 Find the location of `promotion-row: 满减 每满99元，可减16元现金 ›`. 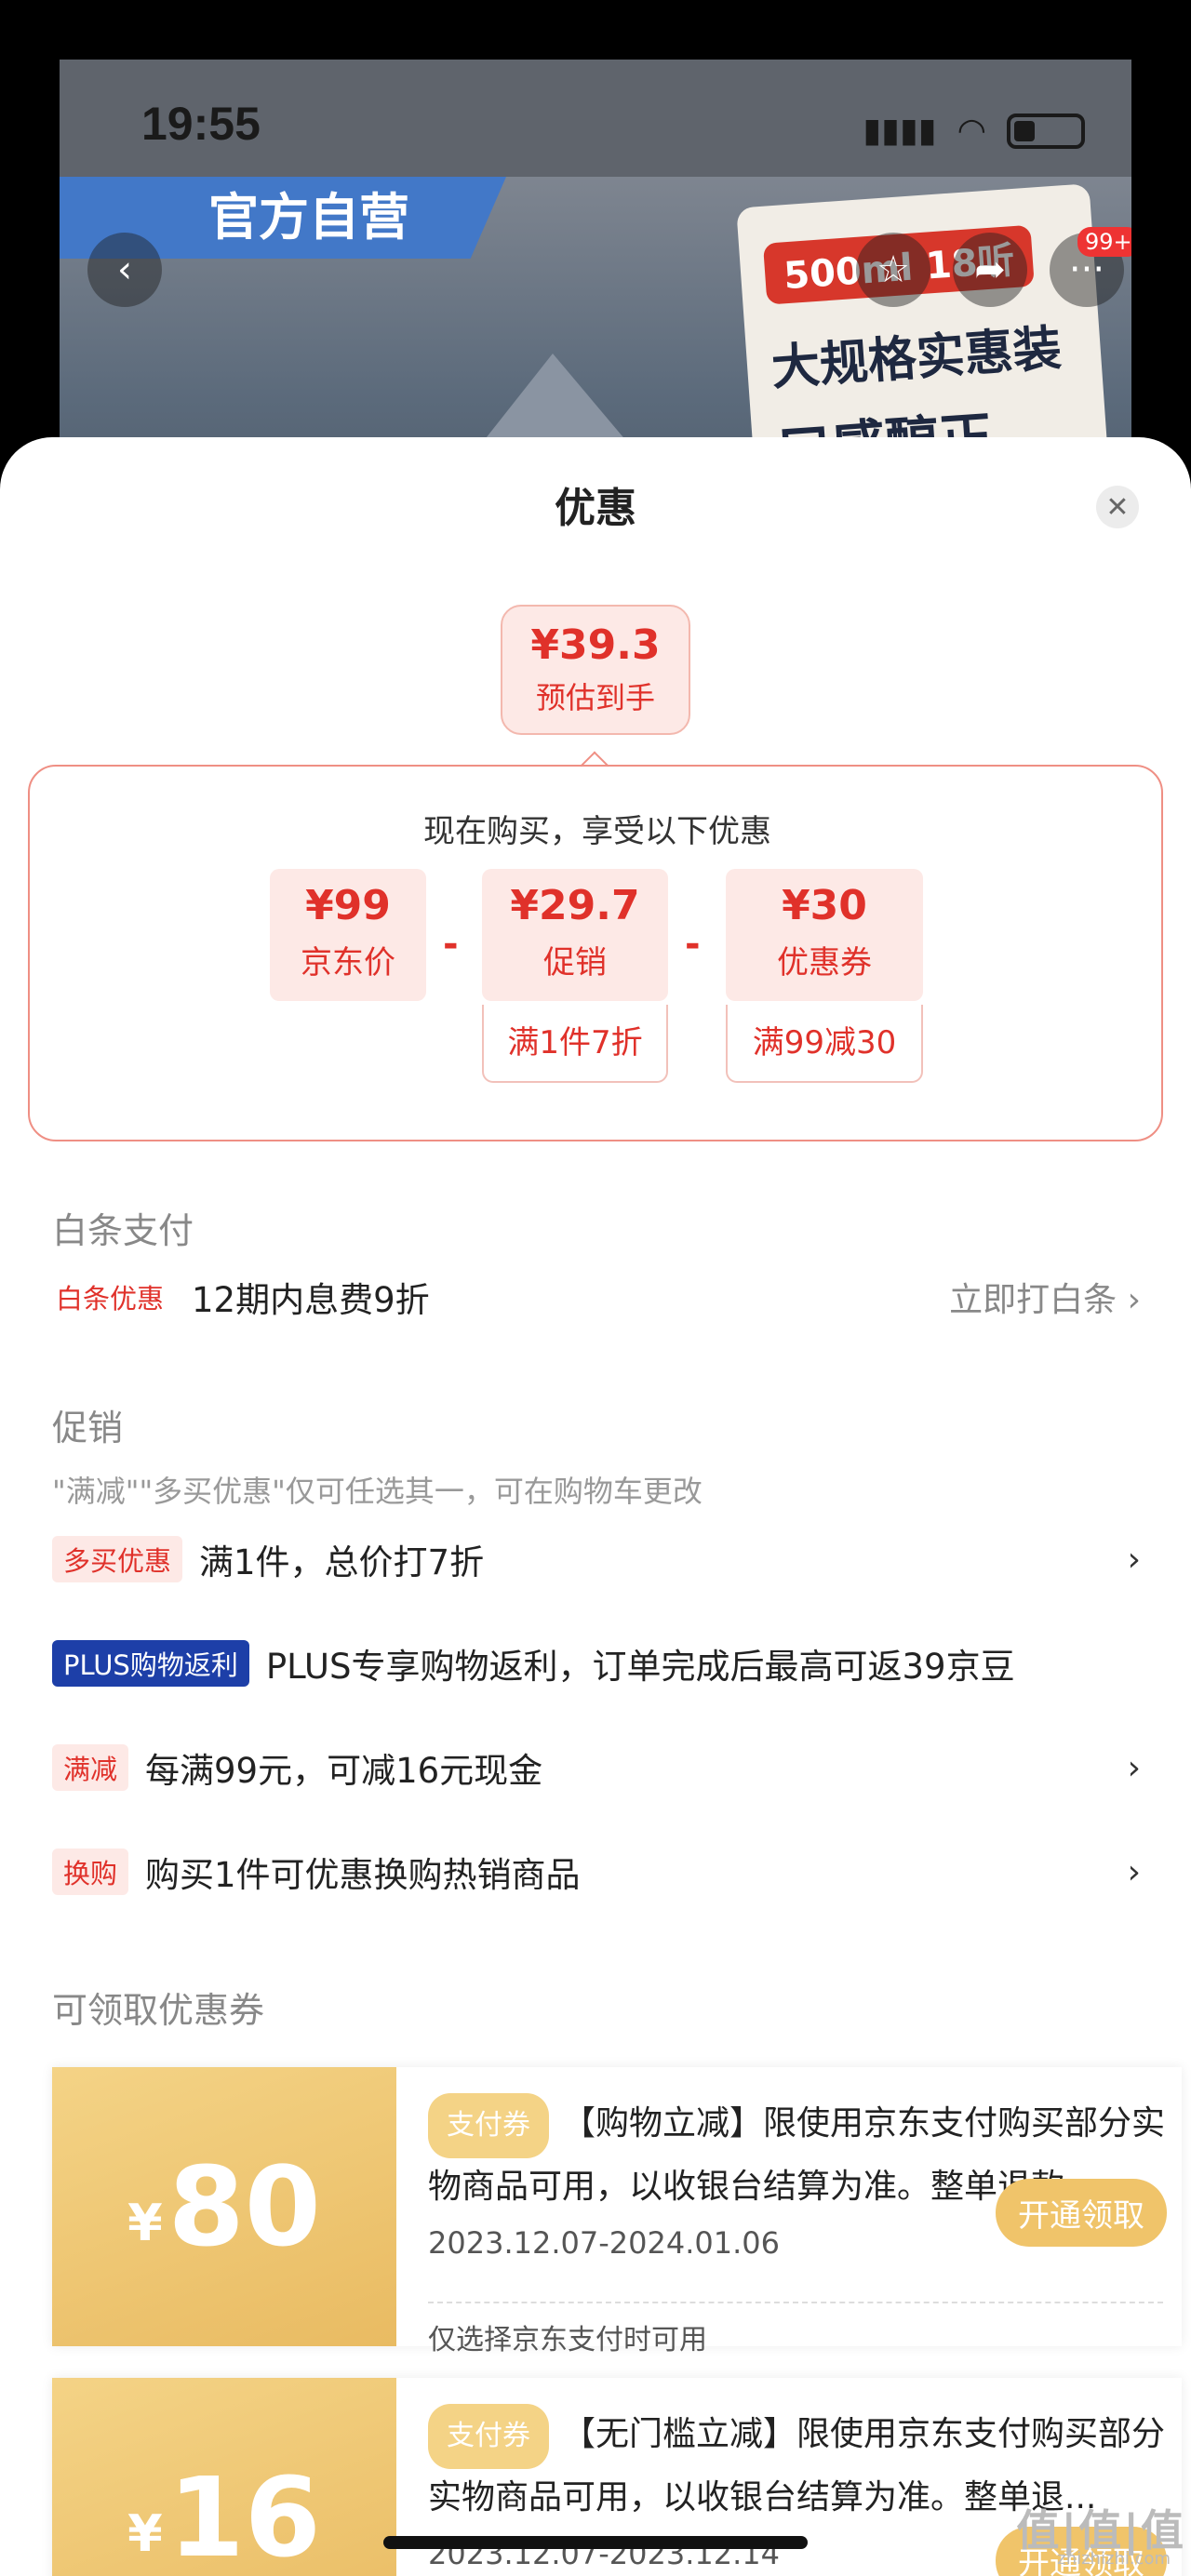

promotion-row: 满减 每满99元，可减16元现金 › is located at coordinates (596, 1767).